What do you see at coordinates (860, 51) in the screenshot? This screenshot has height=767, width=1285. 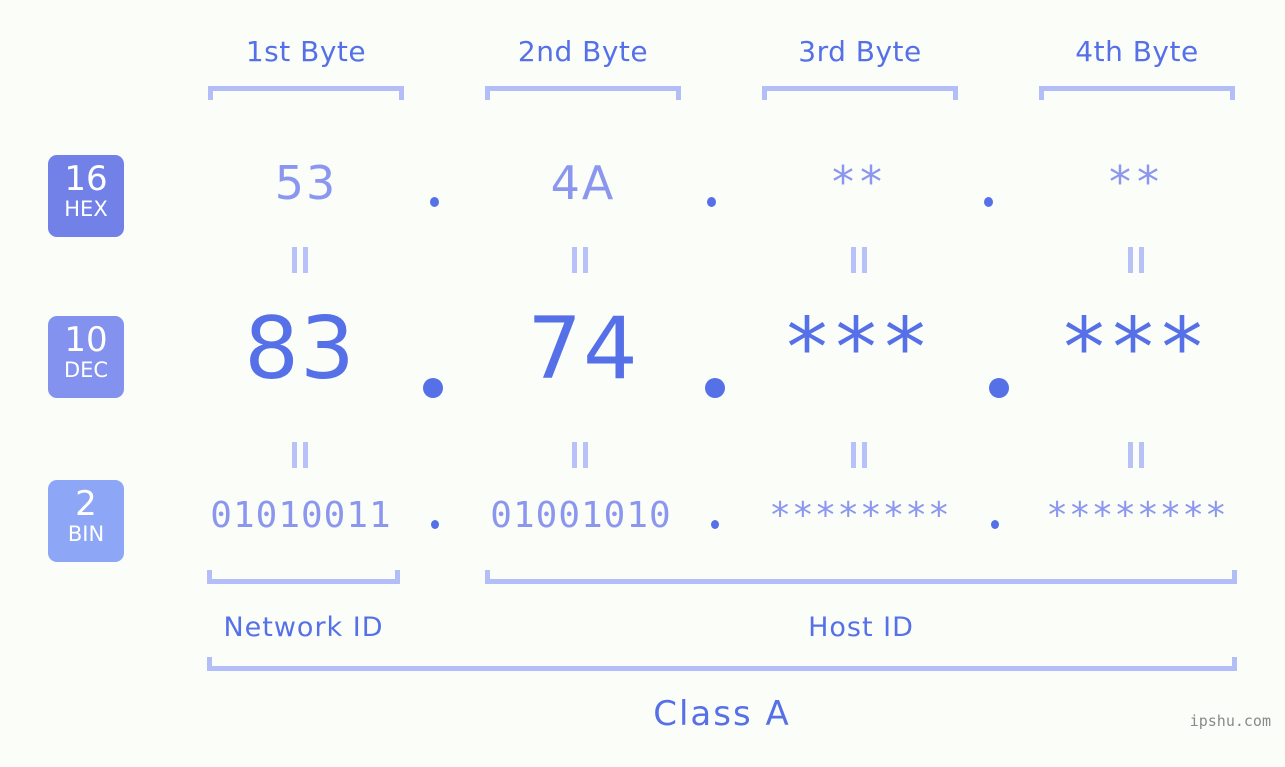 I see `byte-header-3: 3rd Byte` at bounding box center [860, 51].